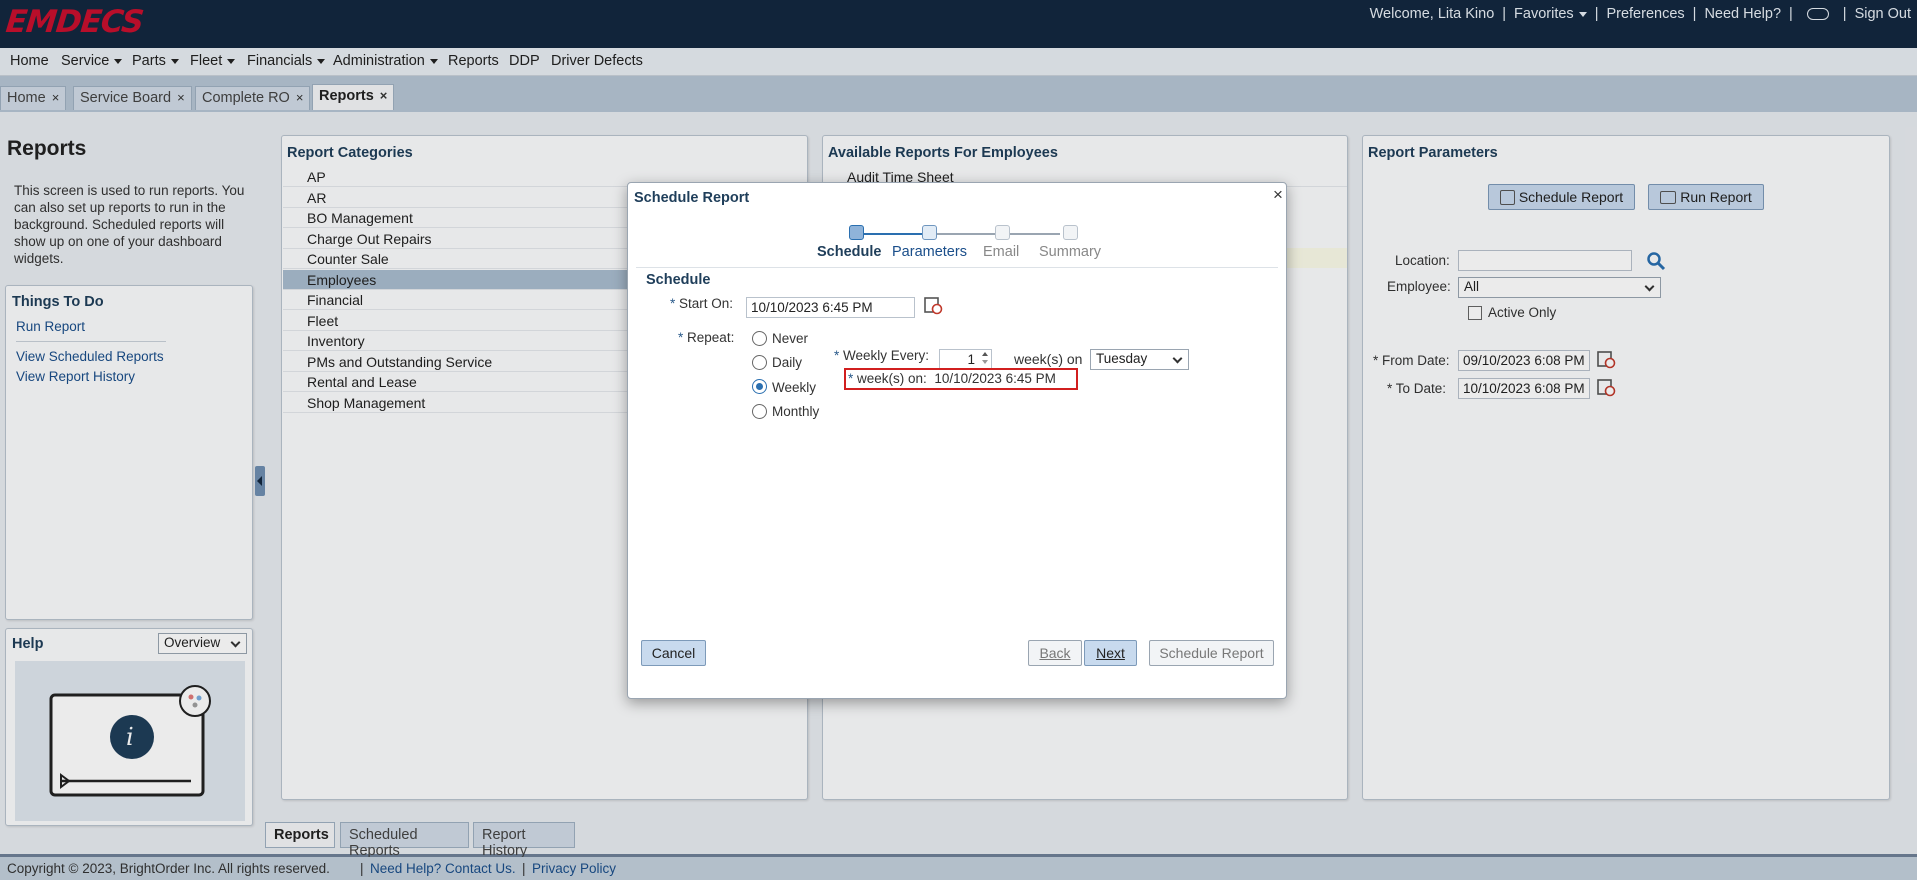 Image resolution: width=1917 pixels, height=880 pixels. What do you see at coordinates (1110, 653) in the screenshot?
I see `next-button: Next` at bounding box center [1110, 653].